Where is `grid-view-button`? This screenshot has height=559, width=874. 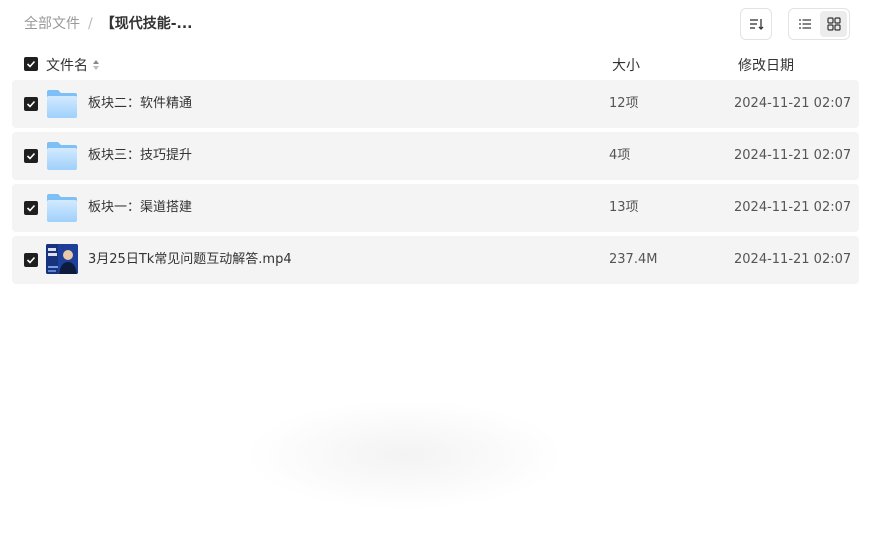
grid-view-button is located at coordinates (833, 24).